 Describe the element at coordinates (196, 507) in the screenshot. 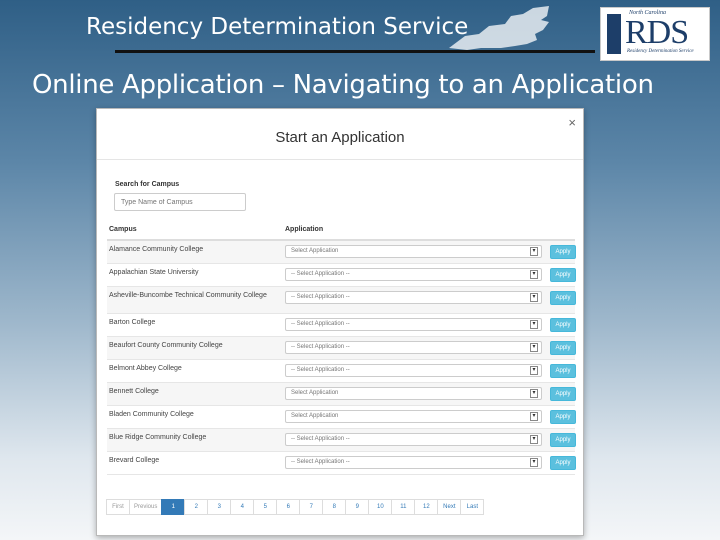

I see `page-2: 2` at that location.